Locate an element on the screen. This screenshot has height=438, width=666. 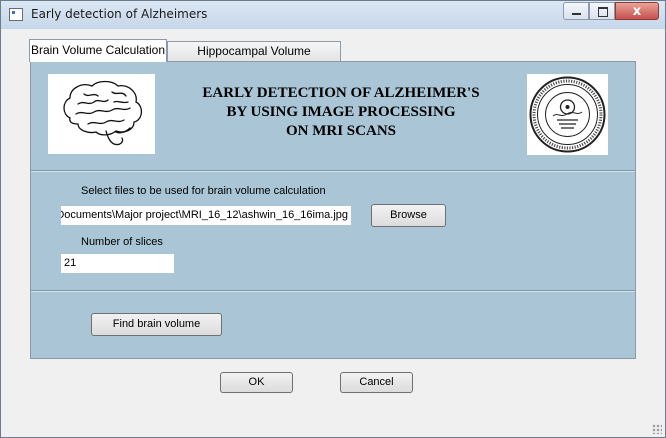
section-divider is located at coordinates (333, 171).